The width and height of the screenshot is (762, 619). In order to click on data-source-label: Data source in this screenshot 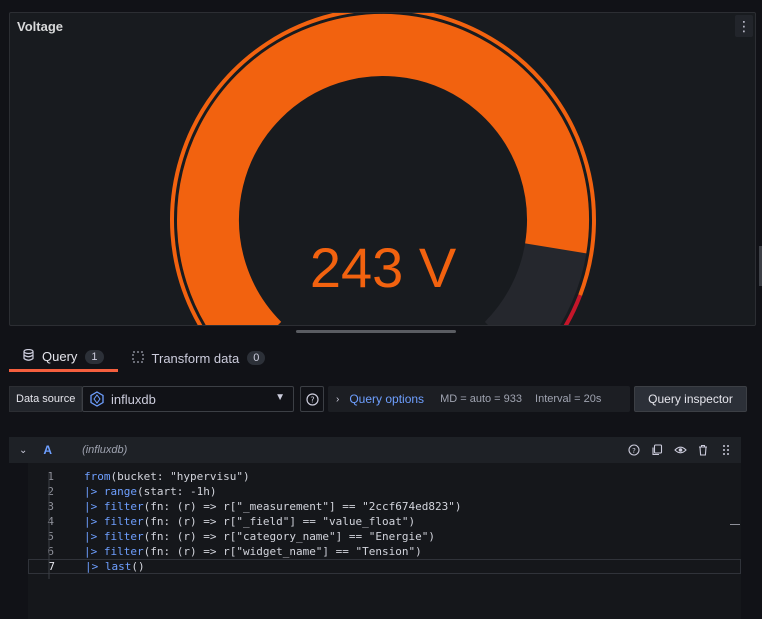, I will do `click(46, 399)`.